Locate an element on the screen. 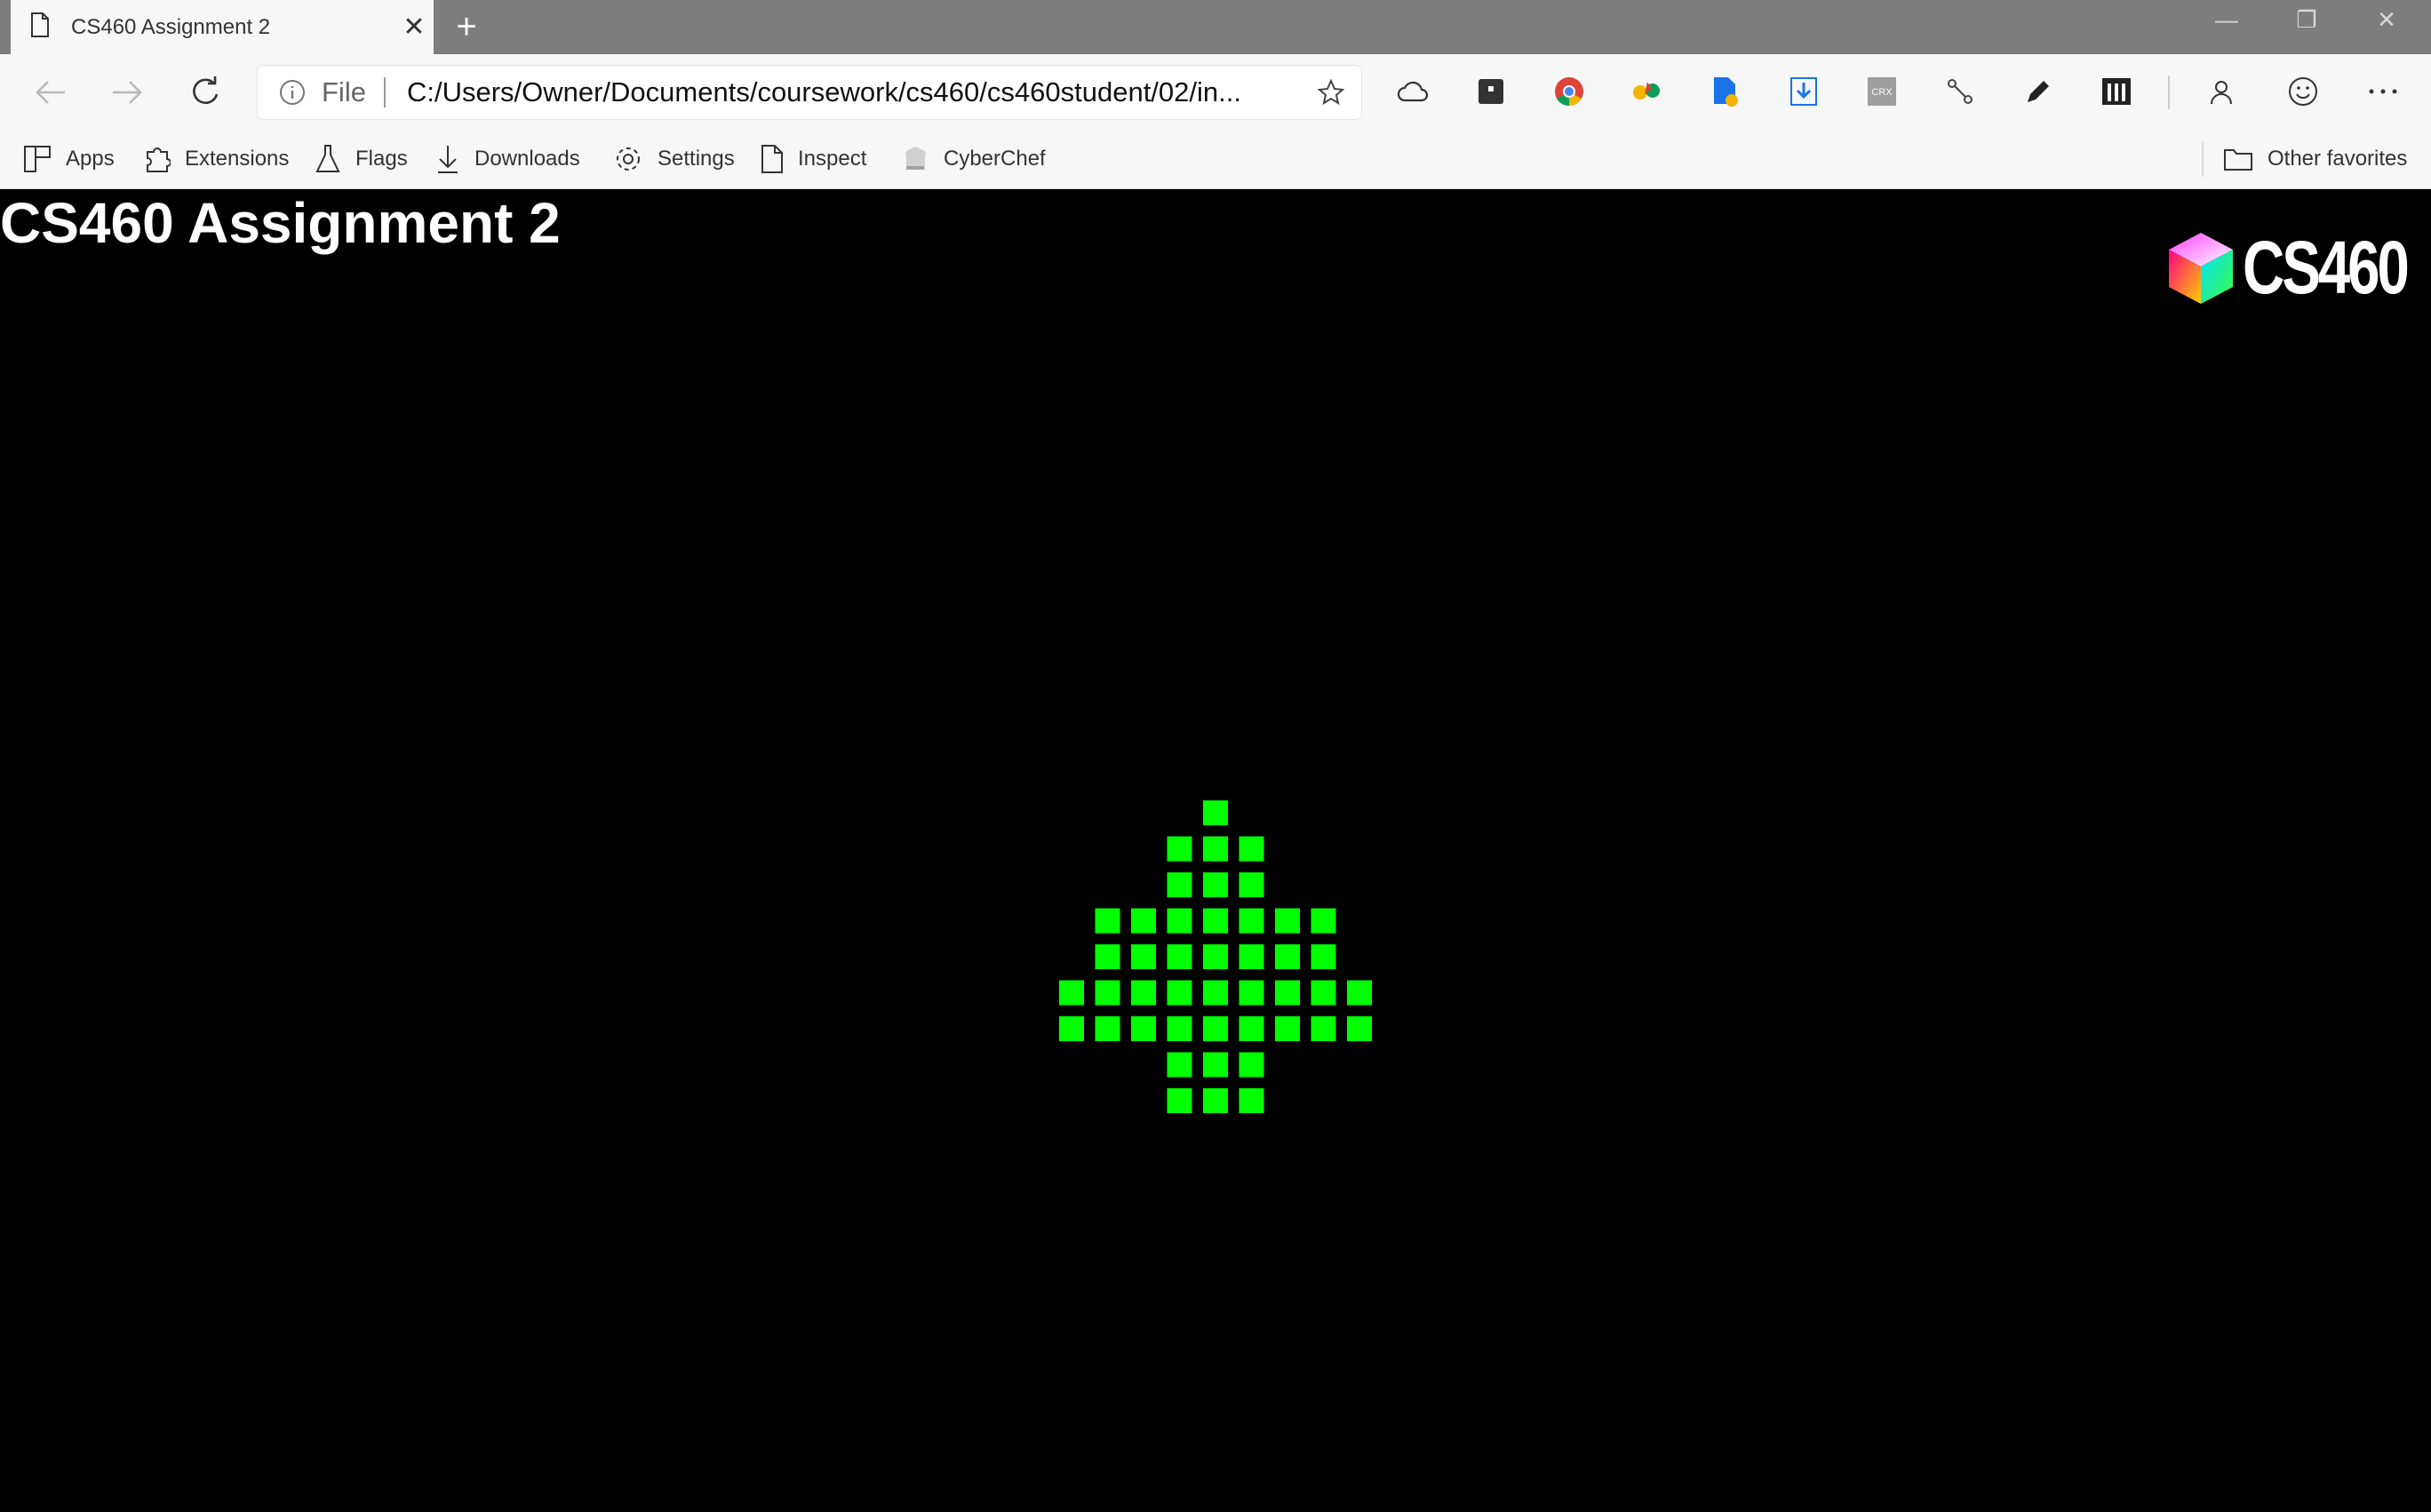  bookmark-label: CyberChef is located at coordinates (995, 159).